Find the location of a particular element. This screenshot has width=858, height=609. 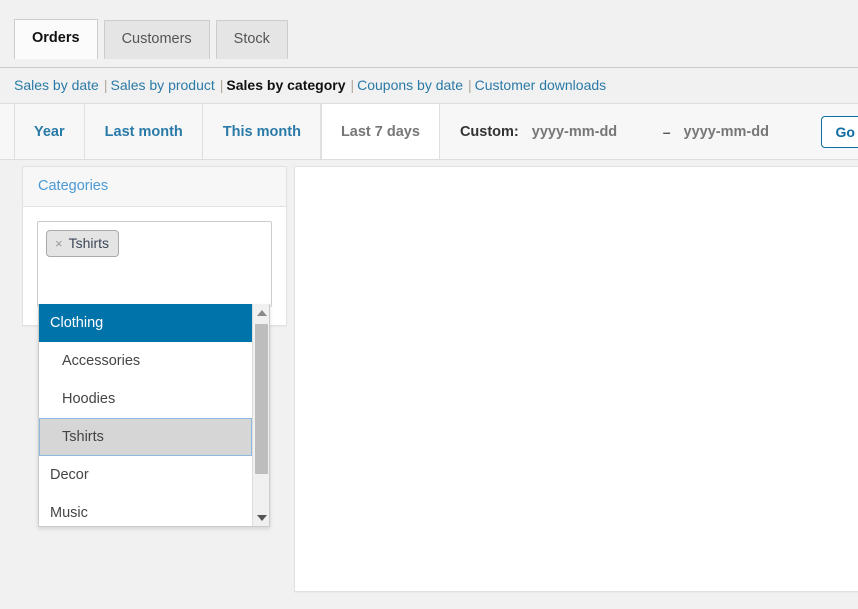

custom-date-to-input is located at coordinates (742, 131).